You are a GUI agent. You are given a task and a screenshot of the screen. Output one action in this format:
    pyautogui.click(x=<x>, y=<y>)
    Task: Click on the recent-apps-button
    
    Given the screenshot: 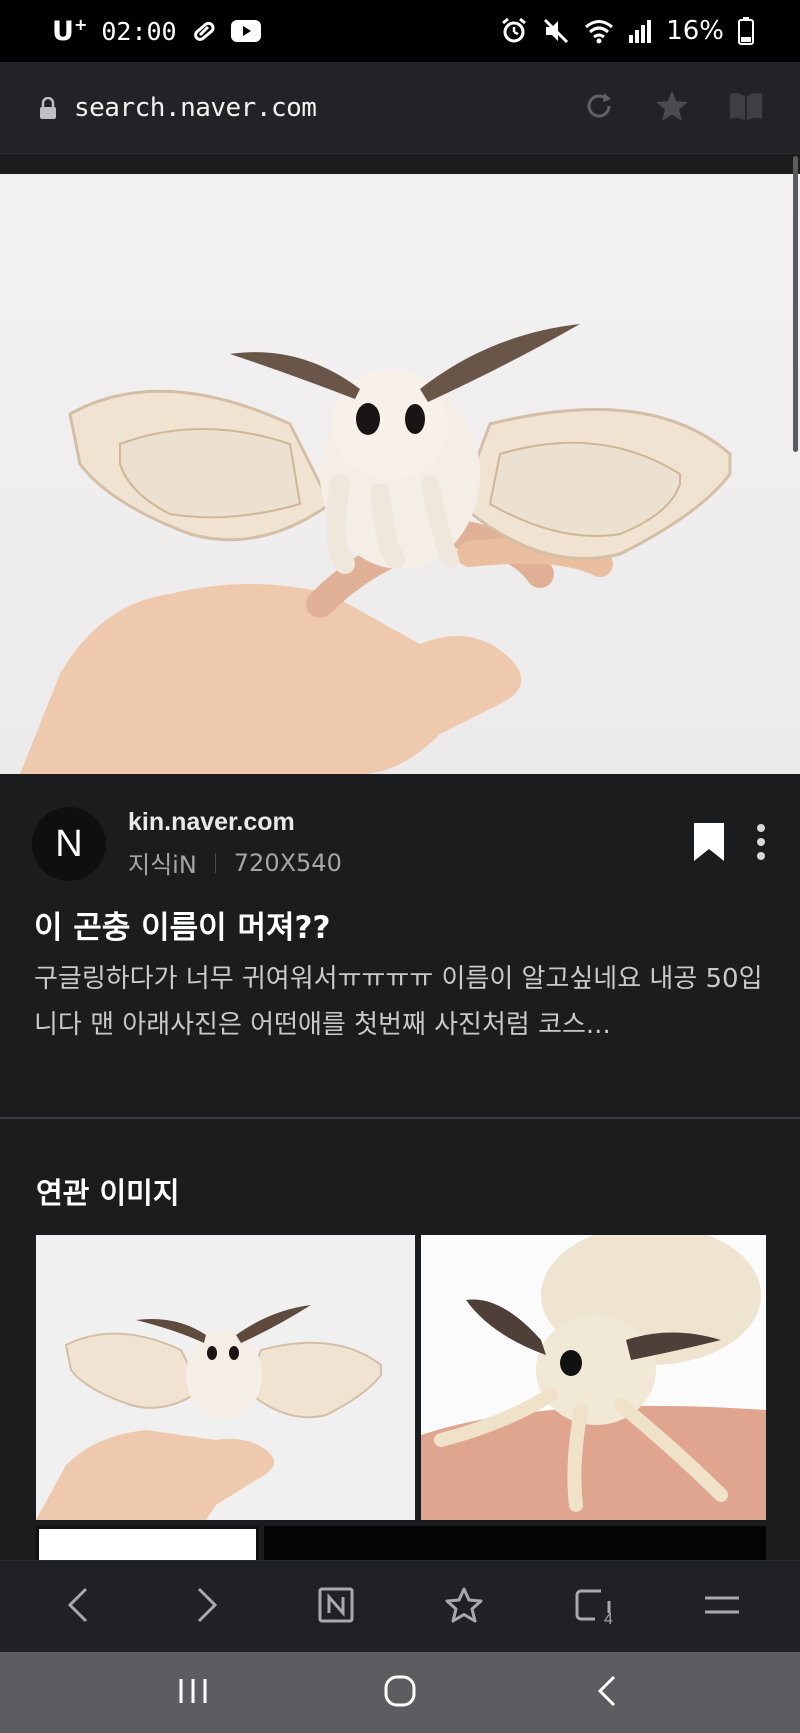 What is the action you would take?
    pyautogui.click(x=193, y=1693)
    